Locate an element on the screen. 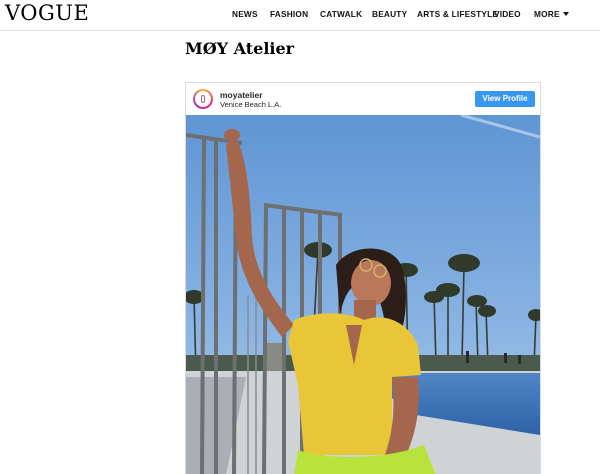 This screenshot has height=474, width=600. nav-item-catwalk: CATWALK is located at coordinates (341, 14).